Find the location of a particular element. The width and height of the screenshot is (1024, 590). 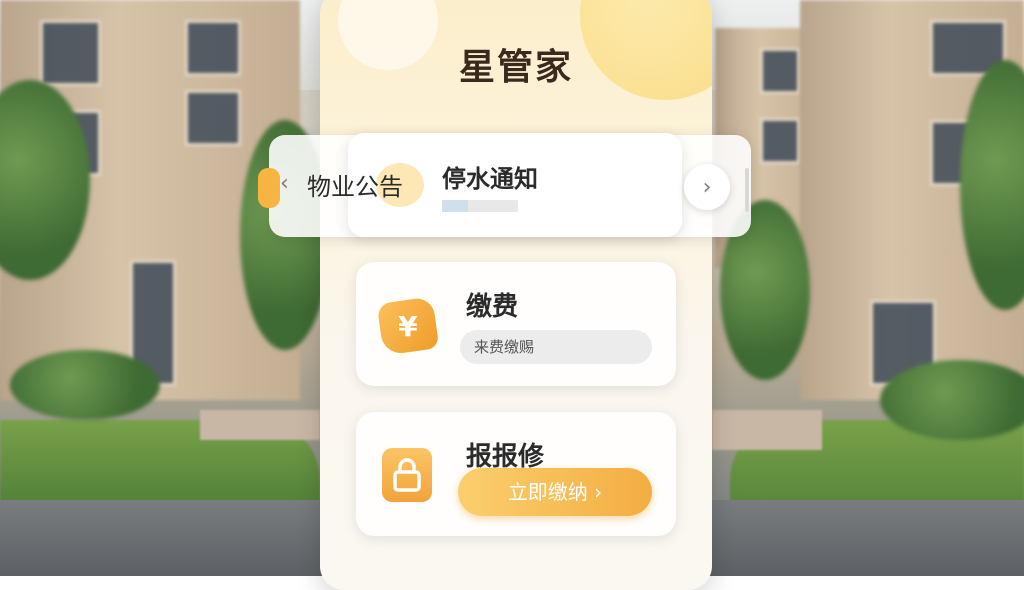

lock-icon is located at coordinates (407, 475).